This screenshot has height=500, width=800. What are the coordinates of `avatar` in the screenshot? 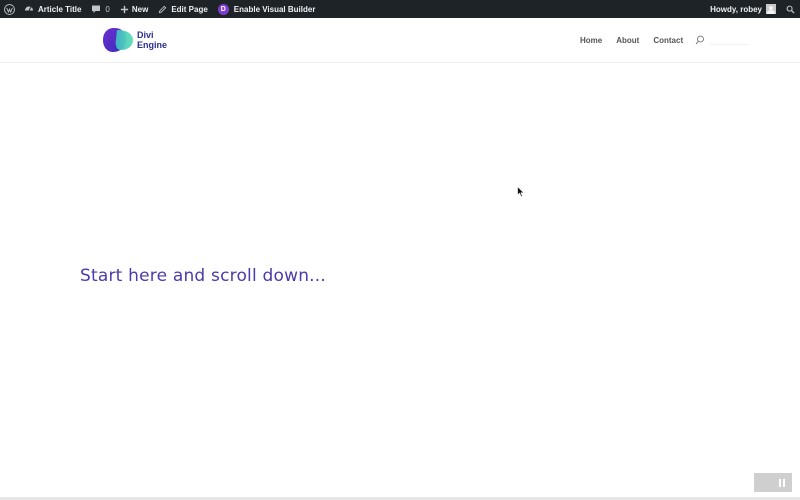 It's located at (771, 9).